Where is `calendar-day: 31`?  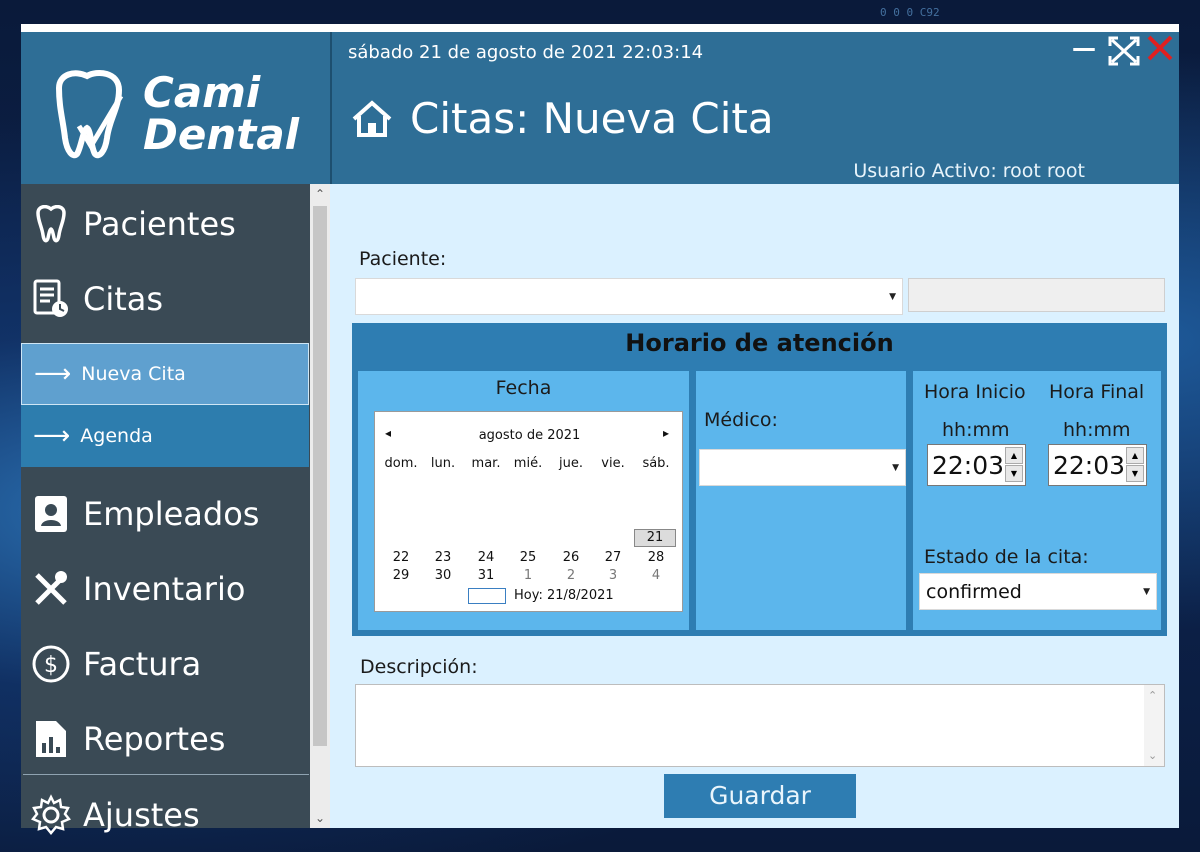
calendar-day: 31 is located at coordinates (486, 575).